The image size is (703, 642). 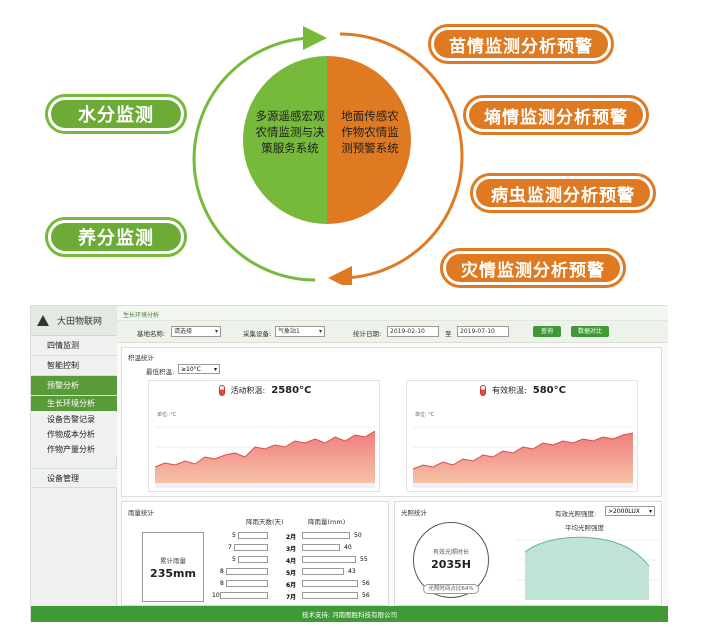 What do you see at coordinates (160, 372) in the screenshot?
I see `threshold-label: 最低积温:` at bounding box center [160, 372].